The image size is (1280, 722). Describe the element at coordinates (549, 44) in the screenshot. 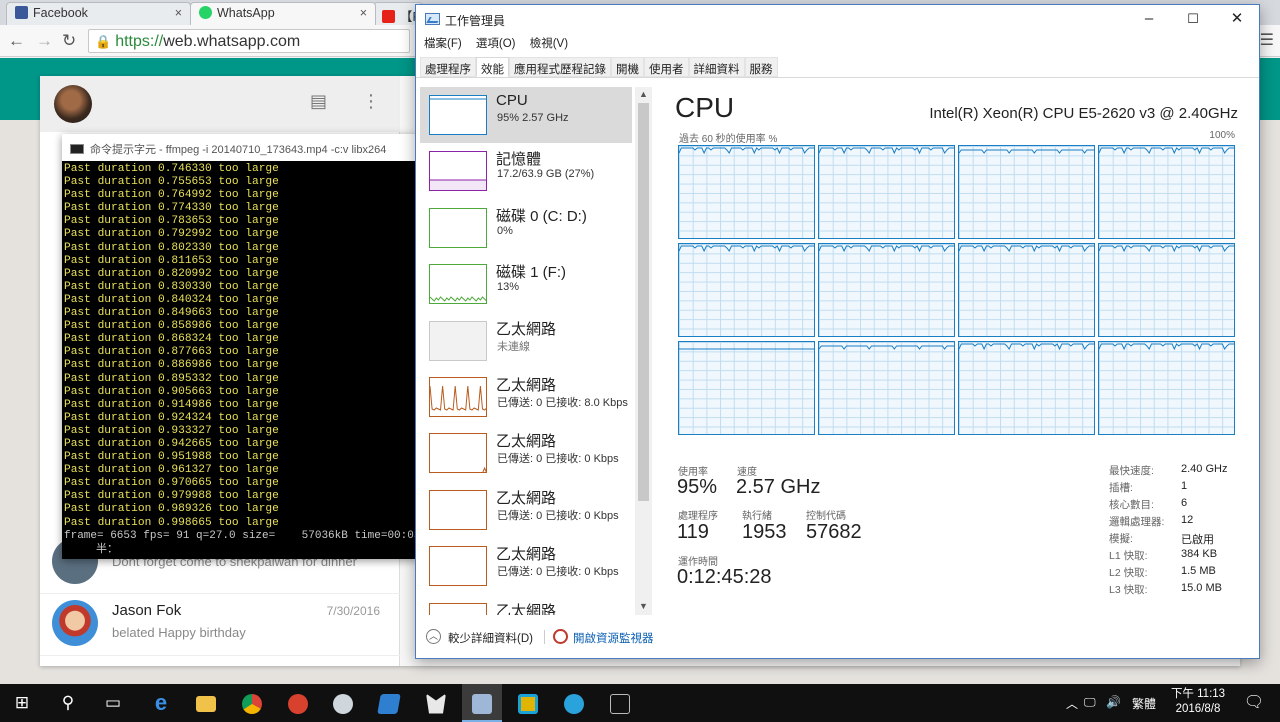

I see `menu-view: 檢視(V)` at that location.